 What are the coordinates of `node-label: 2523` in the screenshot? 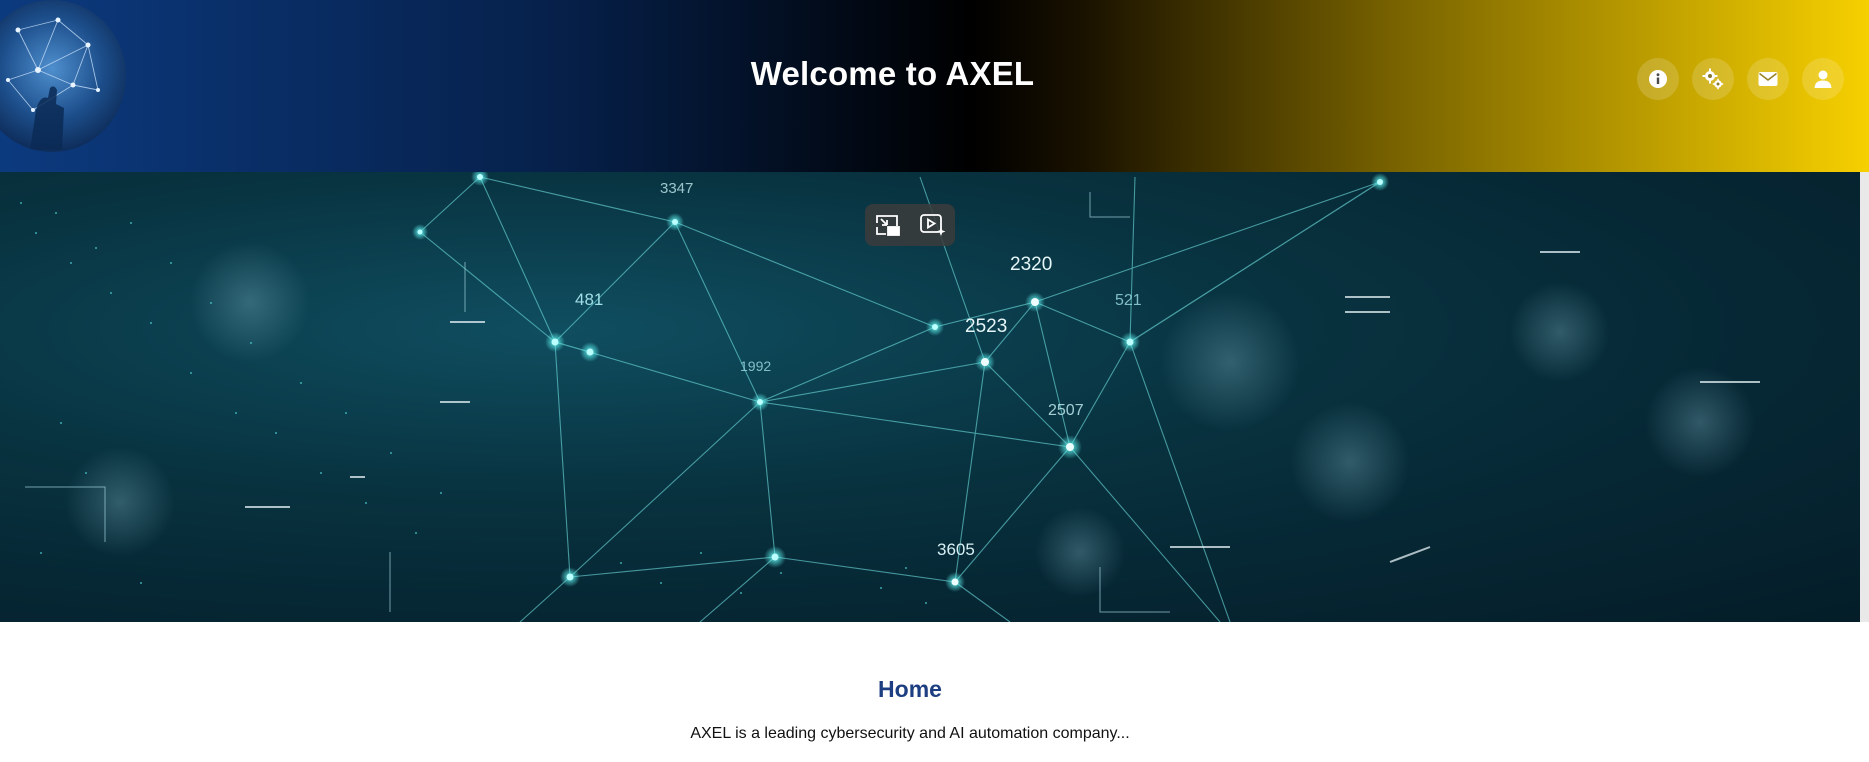 It's located at (986, 326).